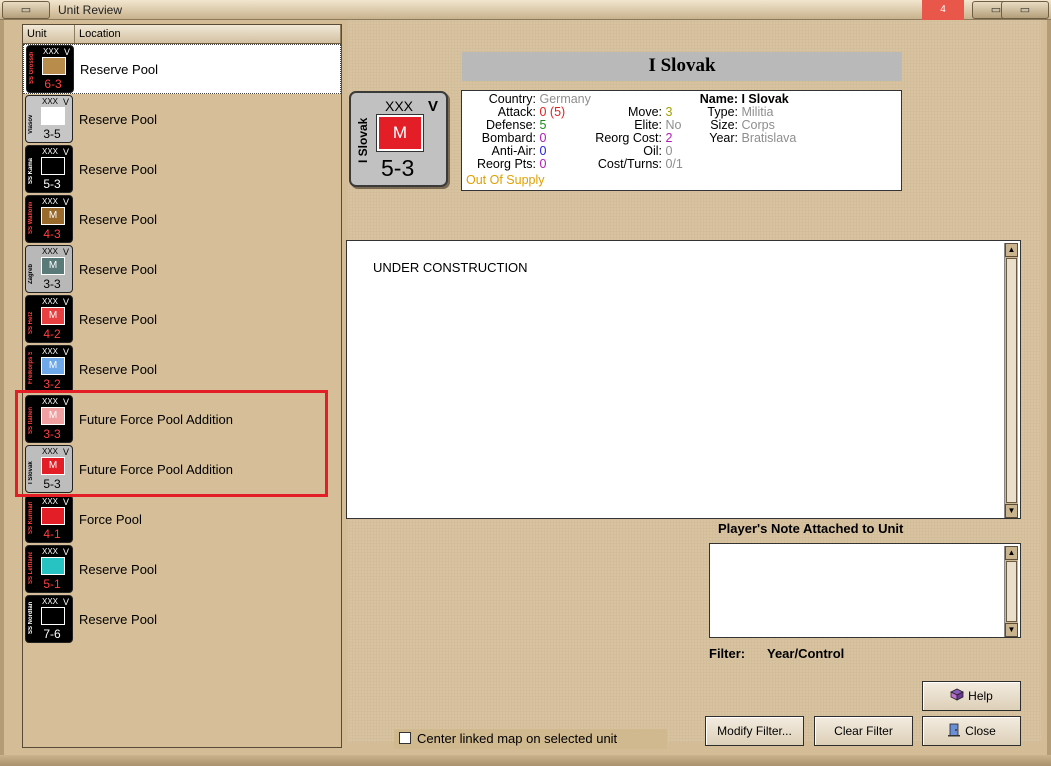 The width and height of the screenshot is (1051, 766). Describe the element at coordinates (52, 284) in the screenshot. I see `counter-strength: 3-3` at that location.